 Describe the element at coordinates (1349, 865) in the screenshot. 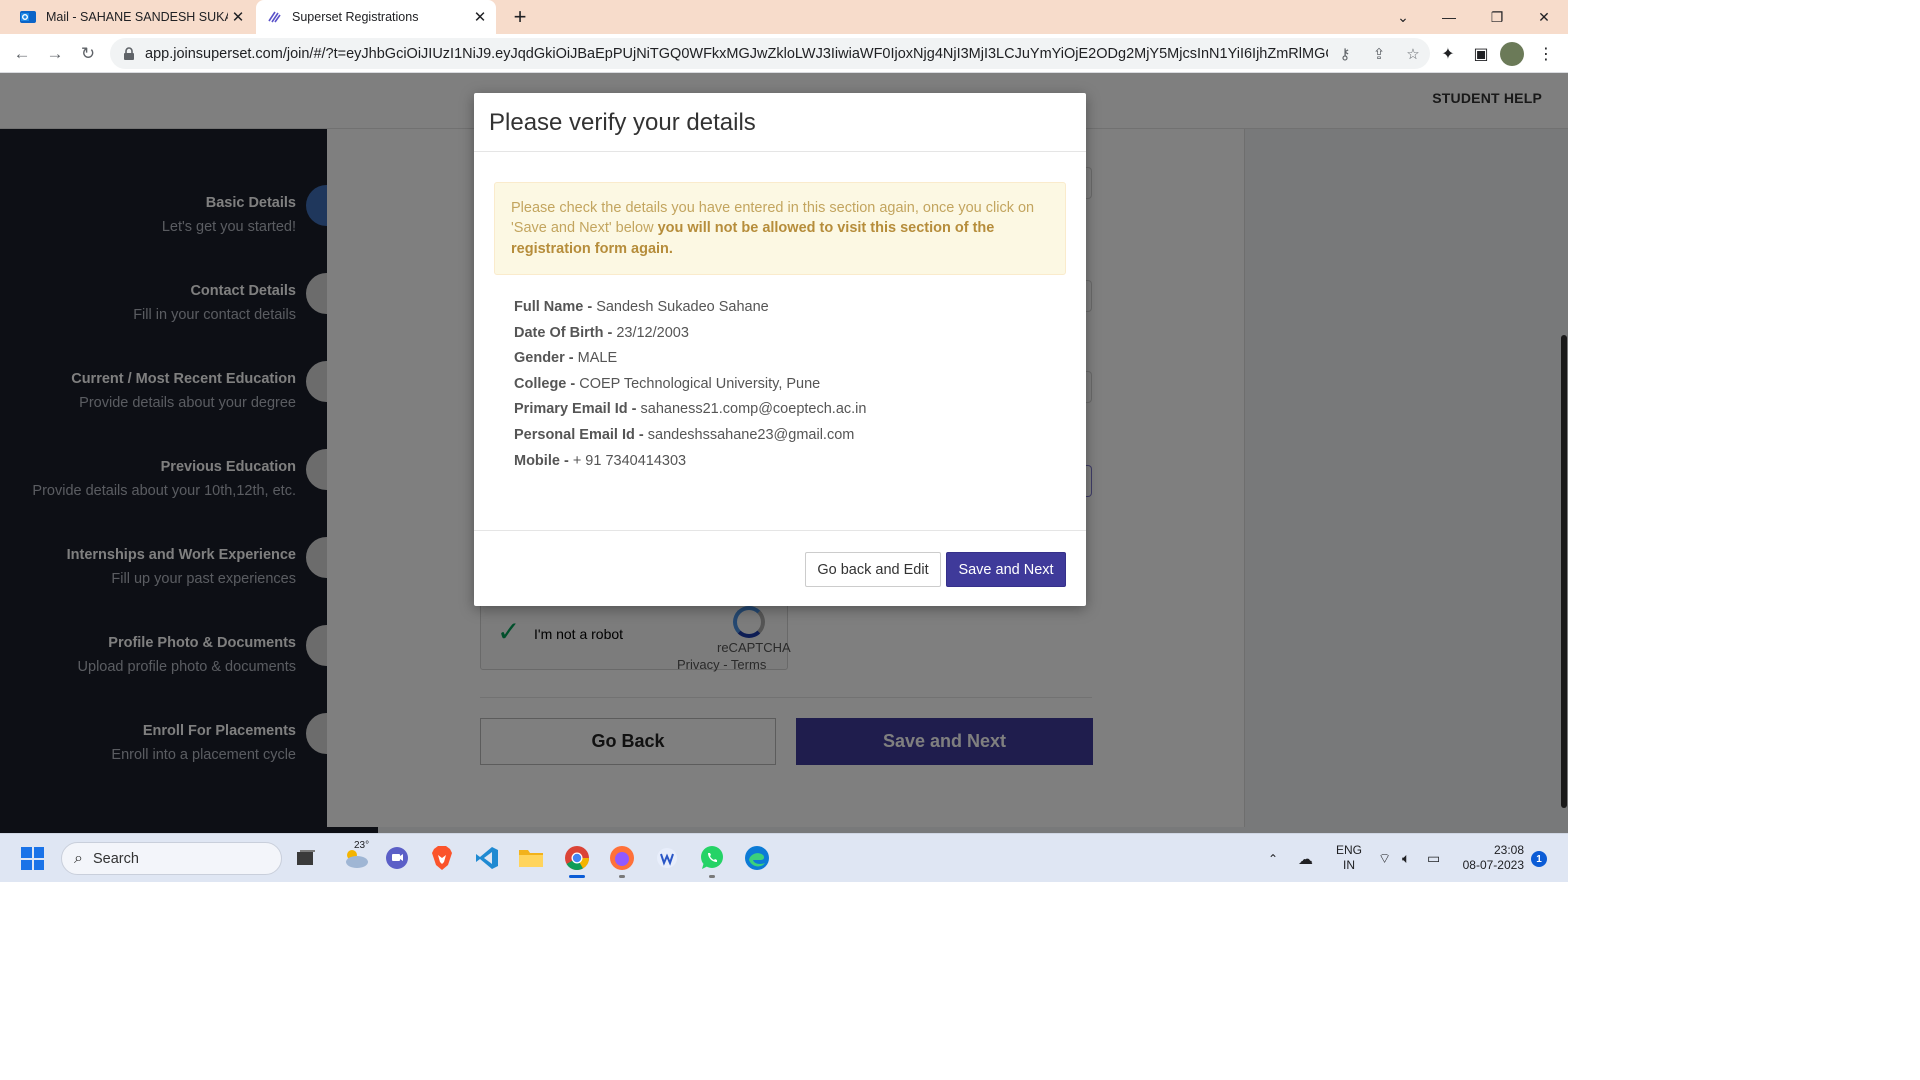

I see `region-code: IN` at that location.